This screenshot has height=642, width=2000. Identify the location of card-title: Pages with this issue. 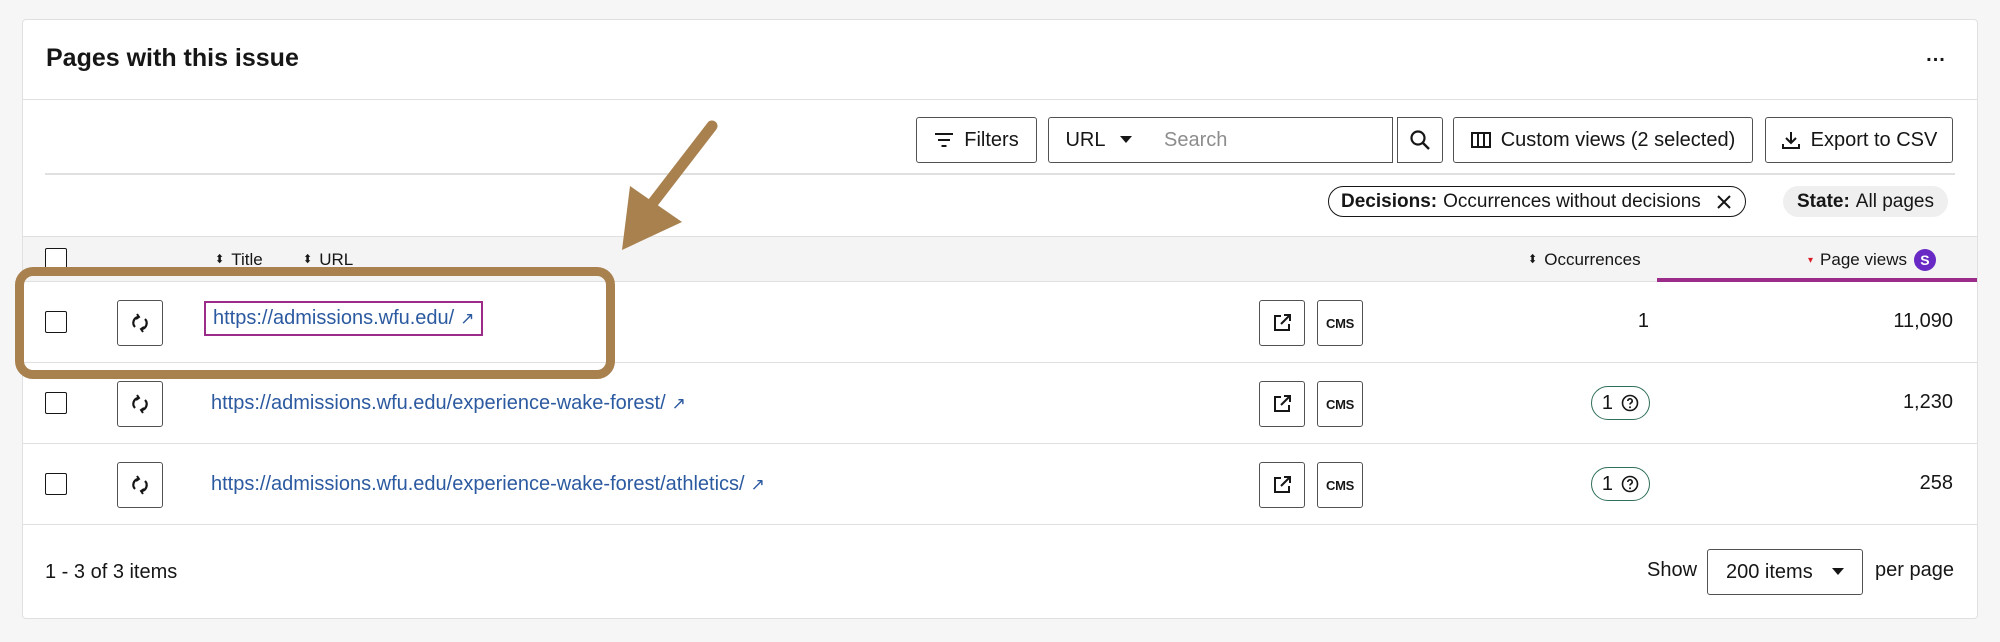
(172, 58).